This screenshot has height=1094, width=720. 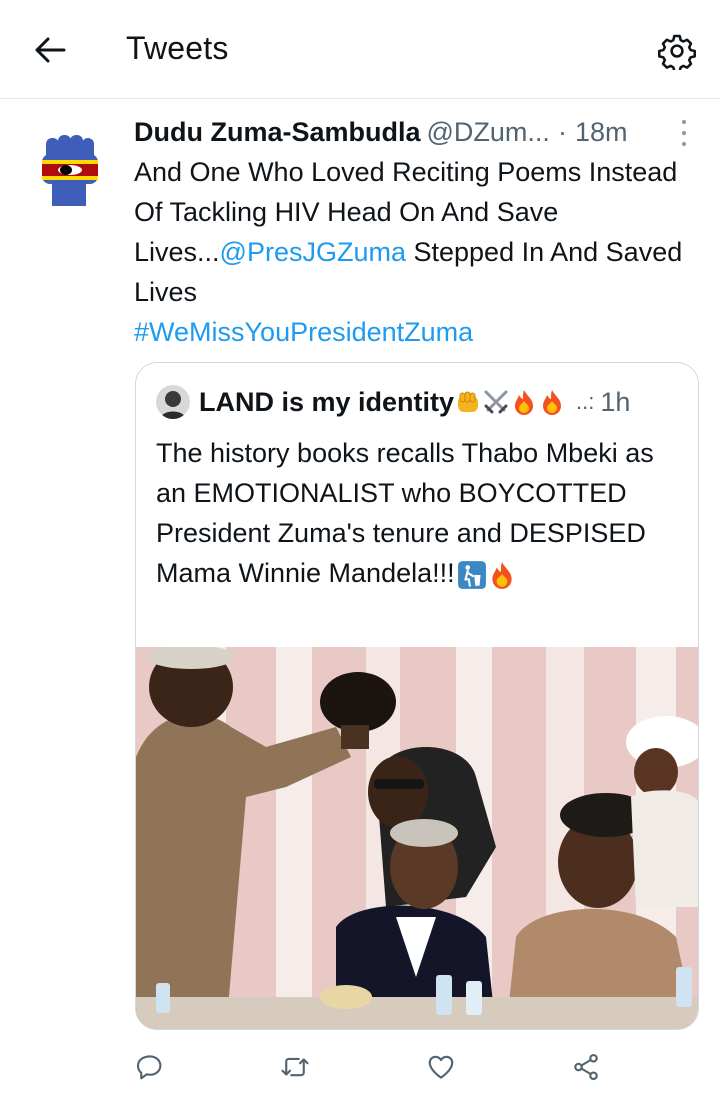 I want to click on settings-button, so click(x=677, y=51).